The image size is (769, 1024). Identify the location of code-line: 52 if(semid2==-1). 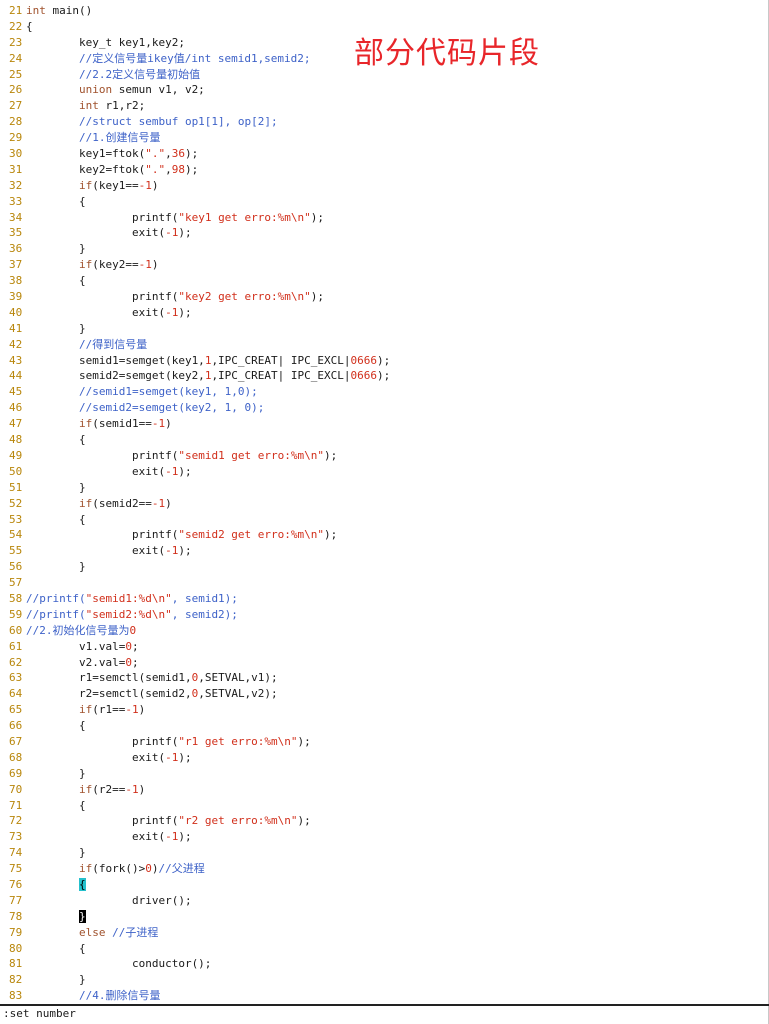
(384, 504).